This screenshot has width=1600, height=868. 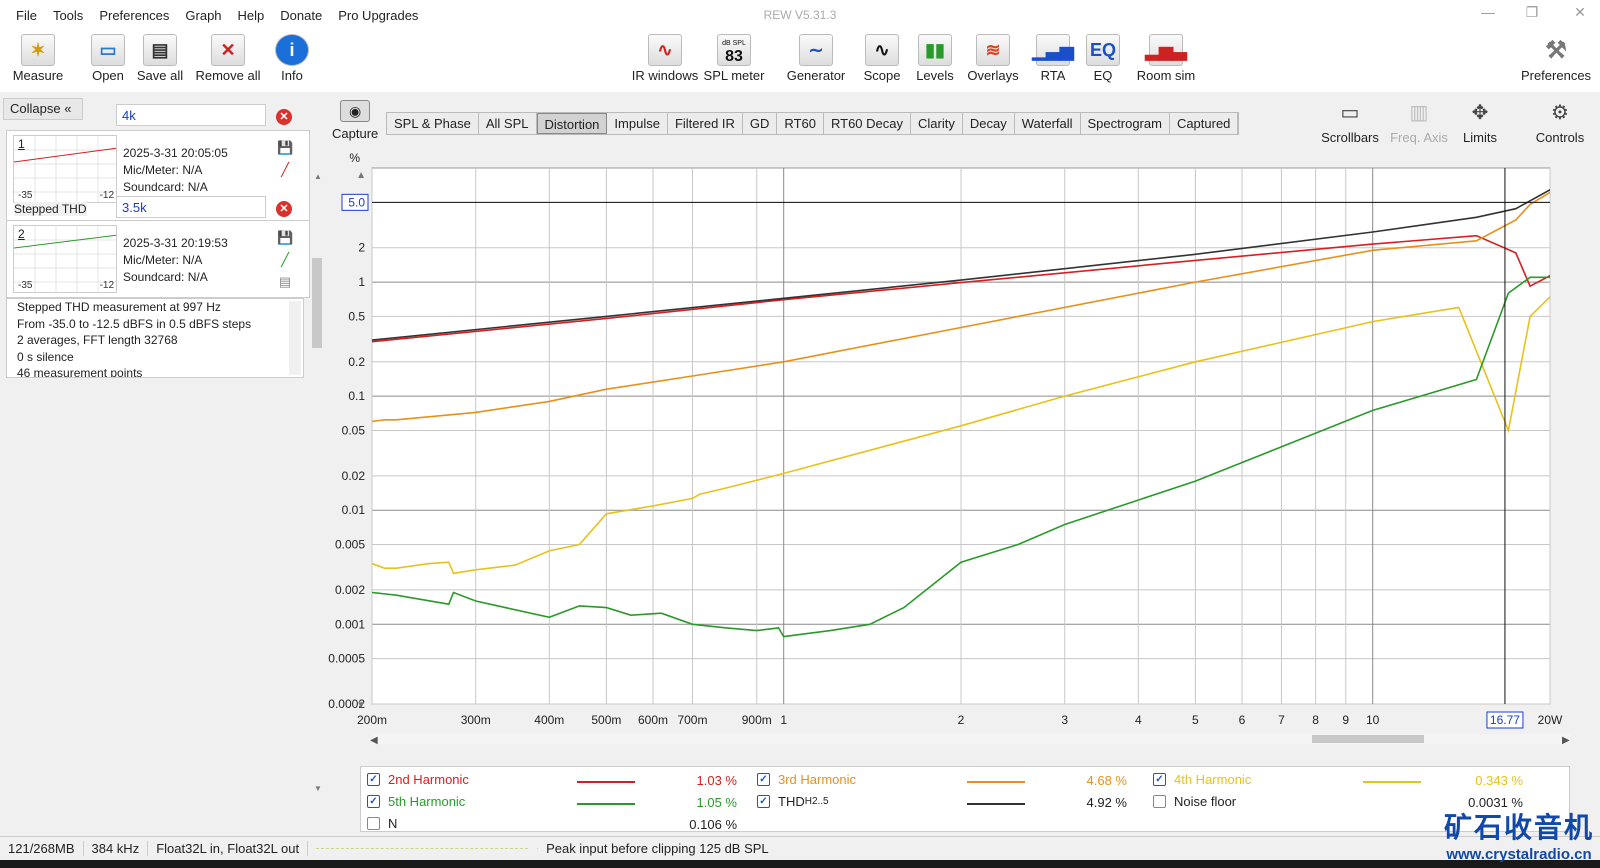 I want to click on room-sim-button: ▂▅▃ Room sim, so click(x=1166, y=58).